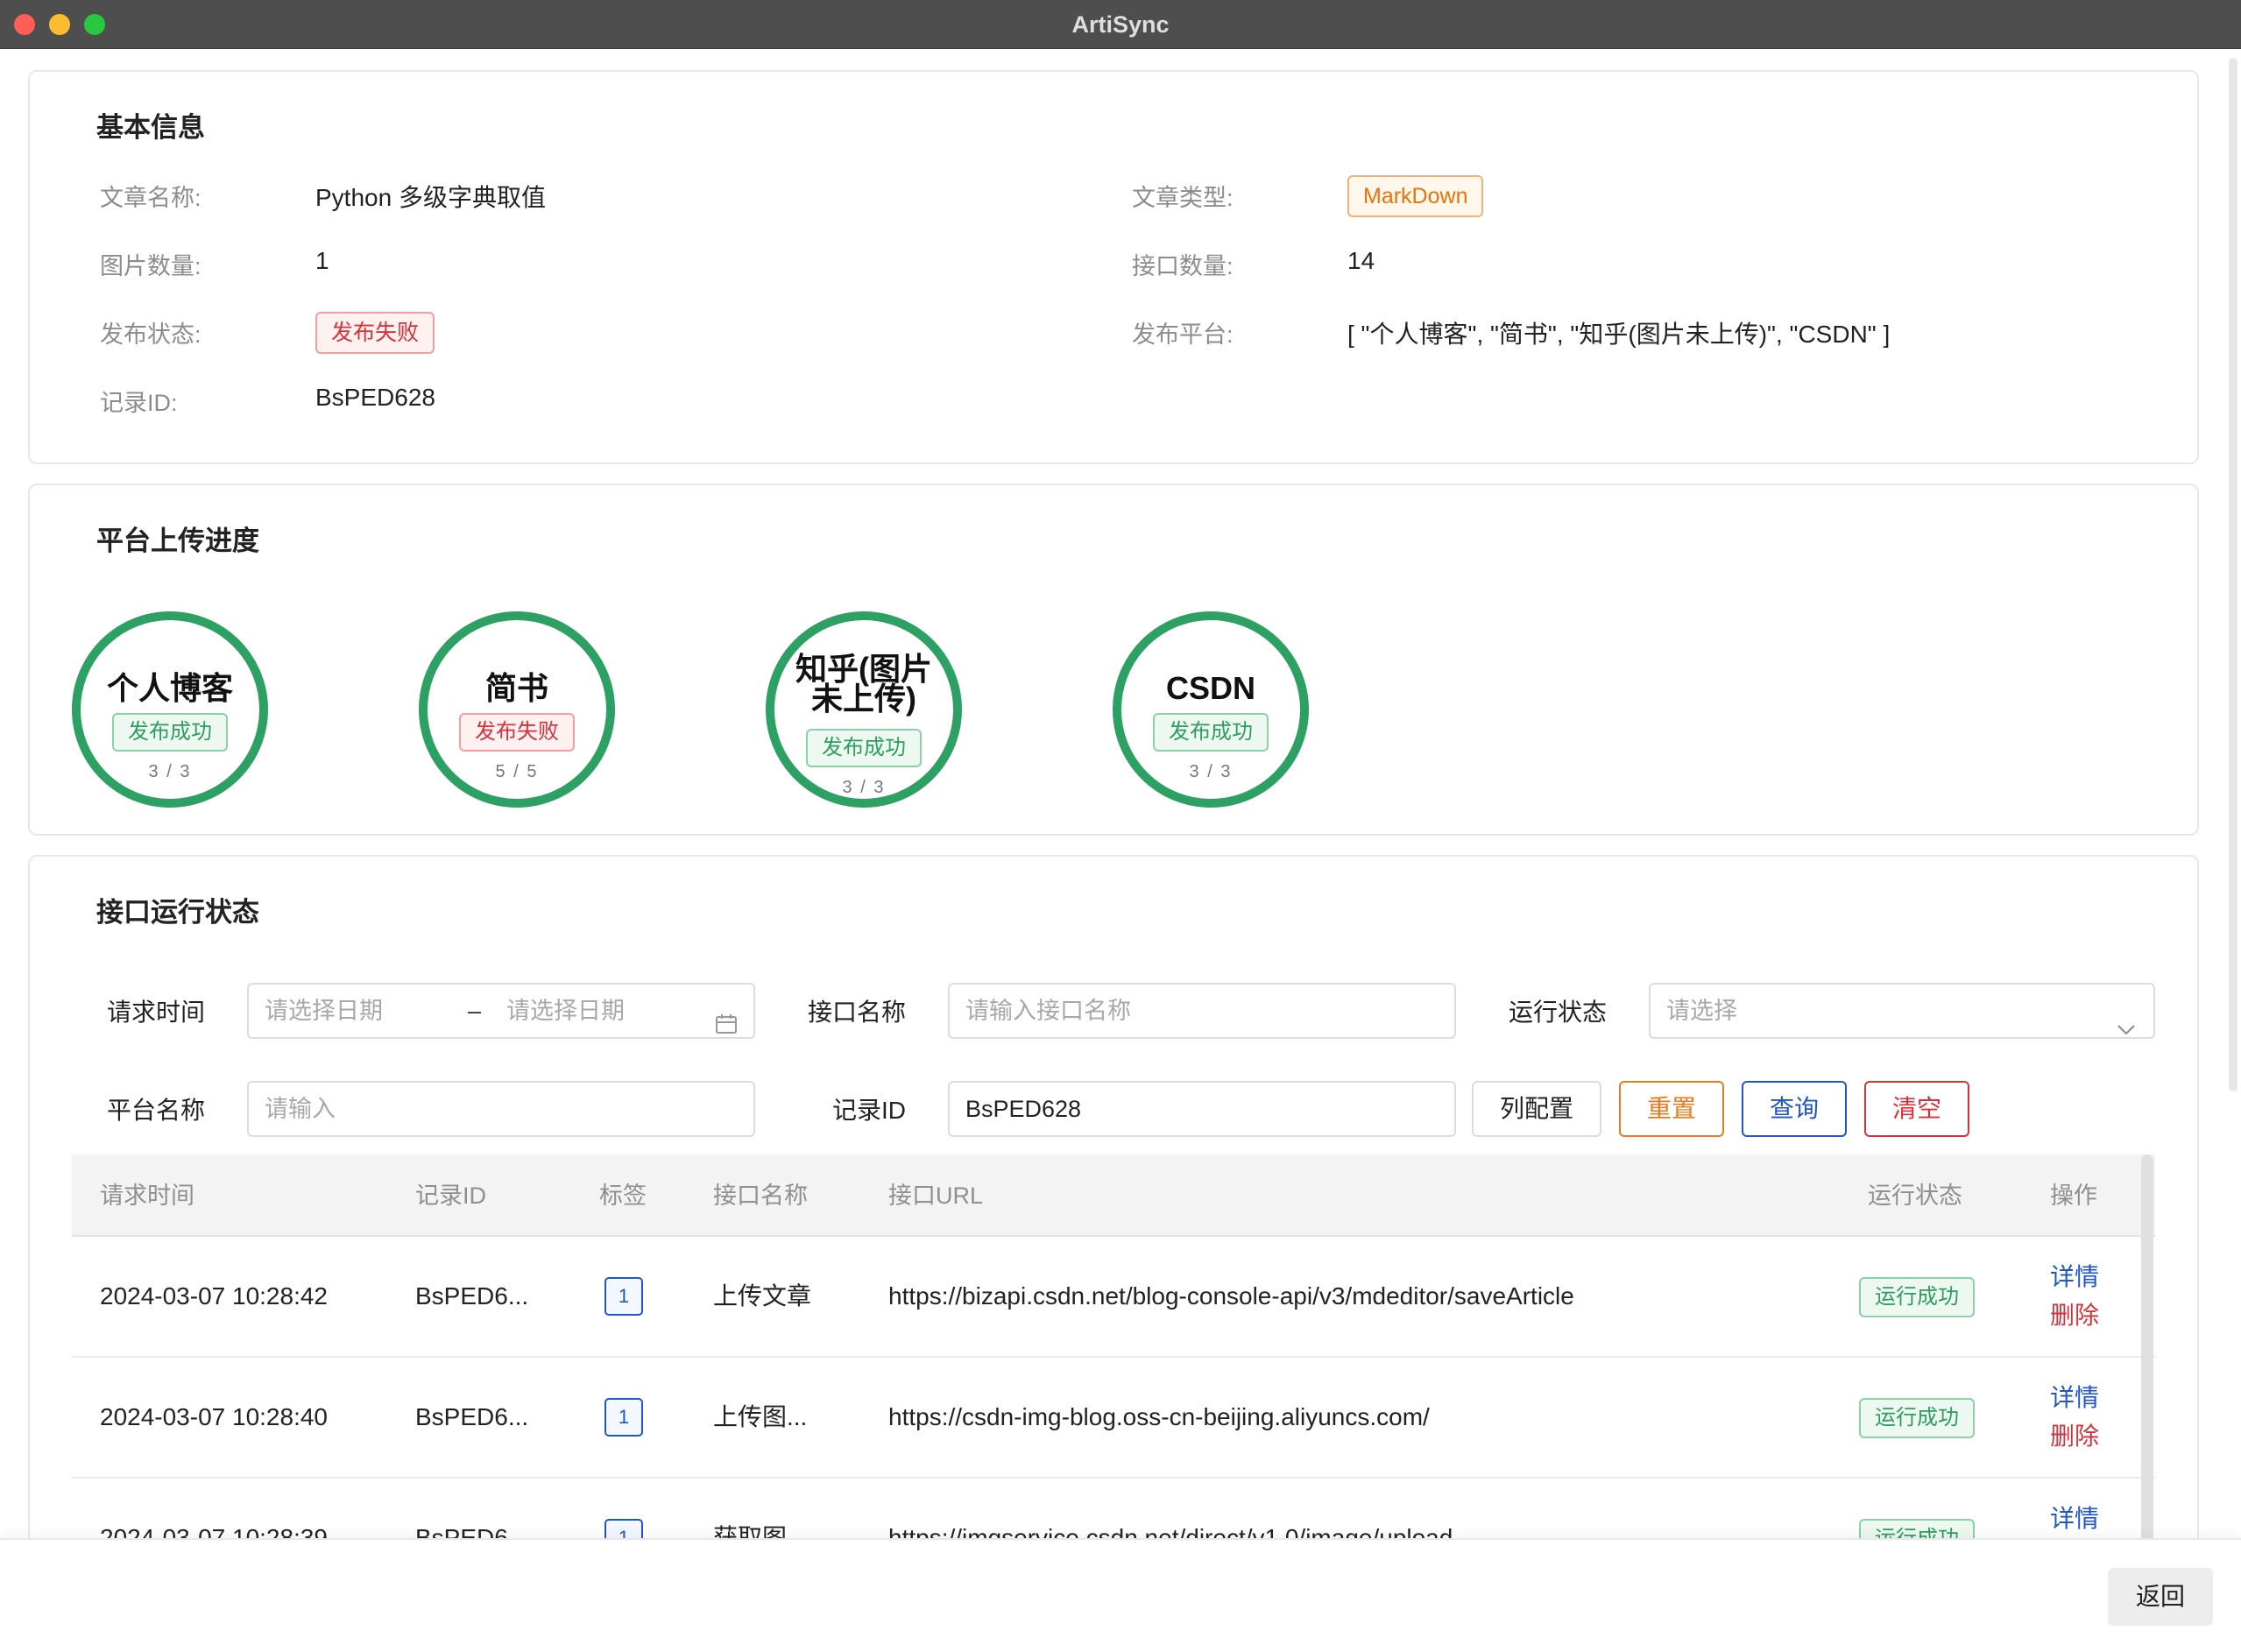  What do you see at coordinates (1536, 1109) in the screenshot?
I see `column-config-button: 列配置` at bounding box center [1536, 1109].